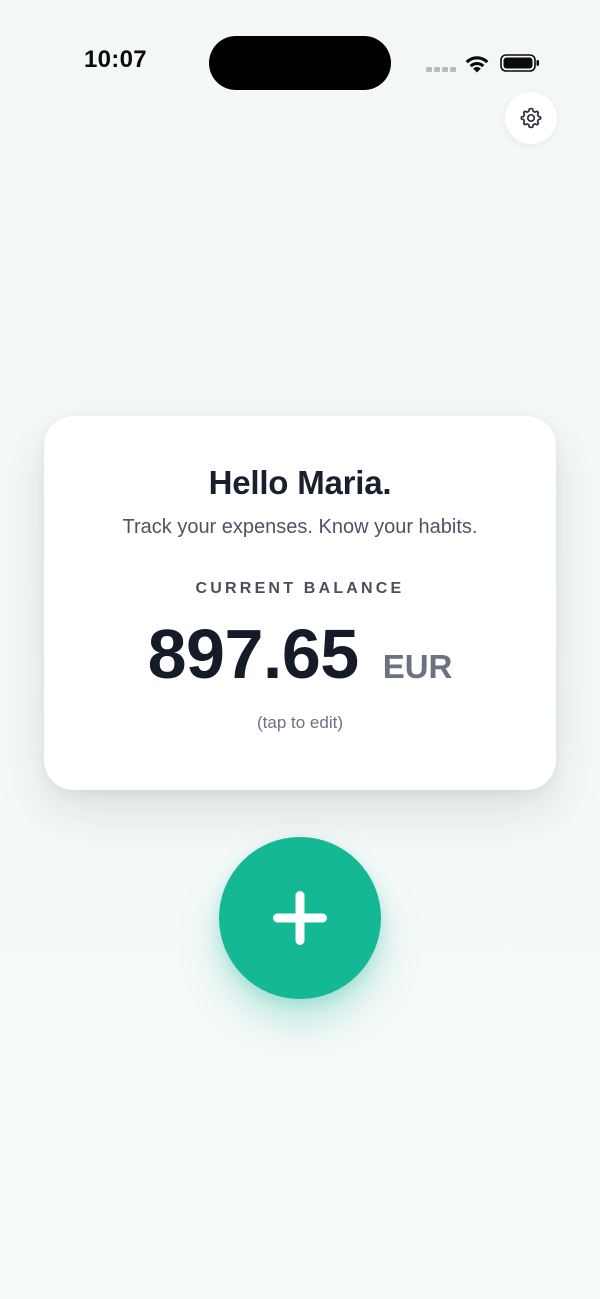 The image size is (600, 1299). I want to click on balance-row: 897.65 EUR, so click(300, 654).